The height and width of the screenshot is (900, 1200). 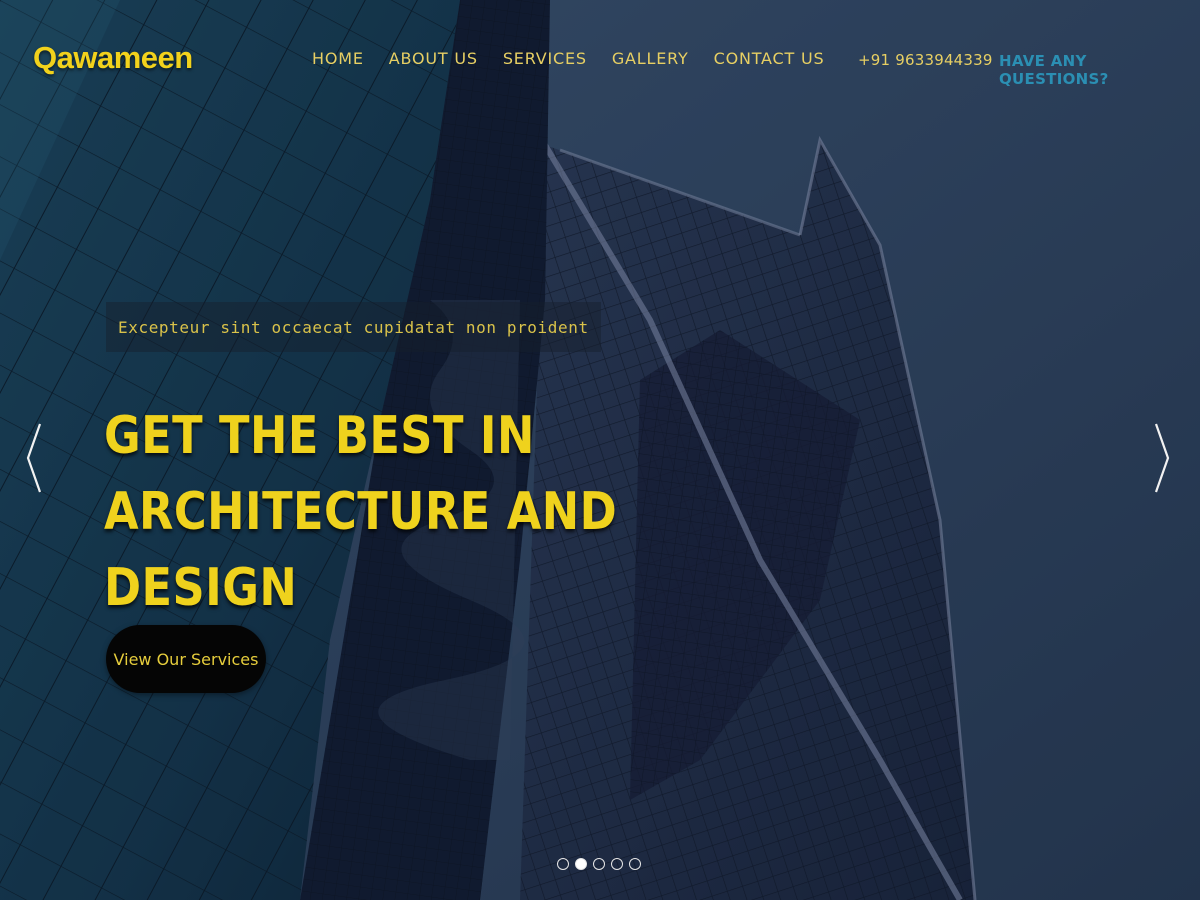 What do you see at coordinates (769, 58) in the screenshot?
I see `nav-contact-us: CONTACT US` at bounding box center [769, 58].